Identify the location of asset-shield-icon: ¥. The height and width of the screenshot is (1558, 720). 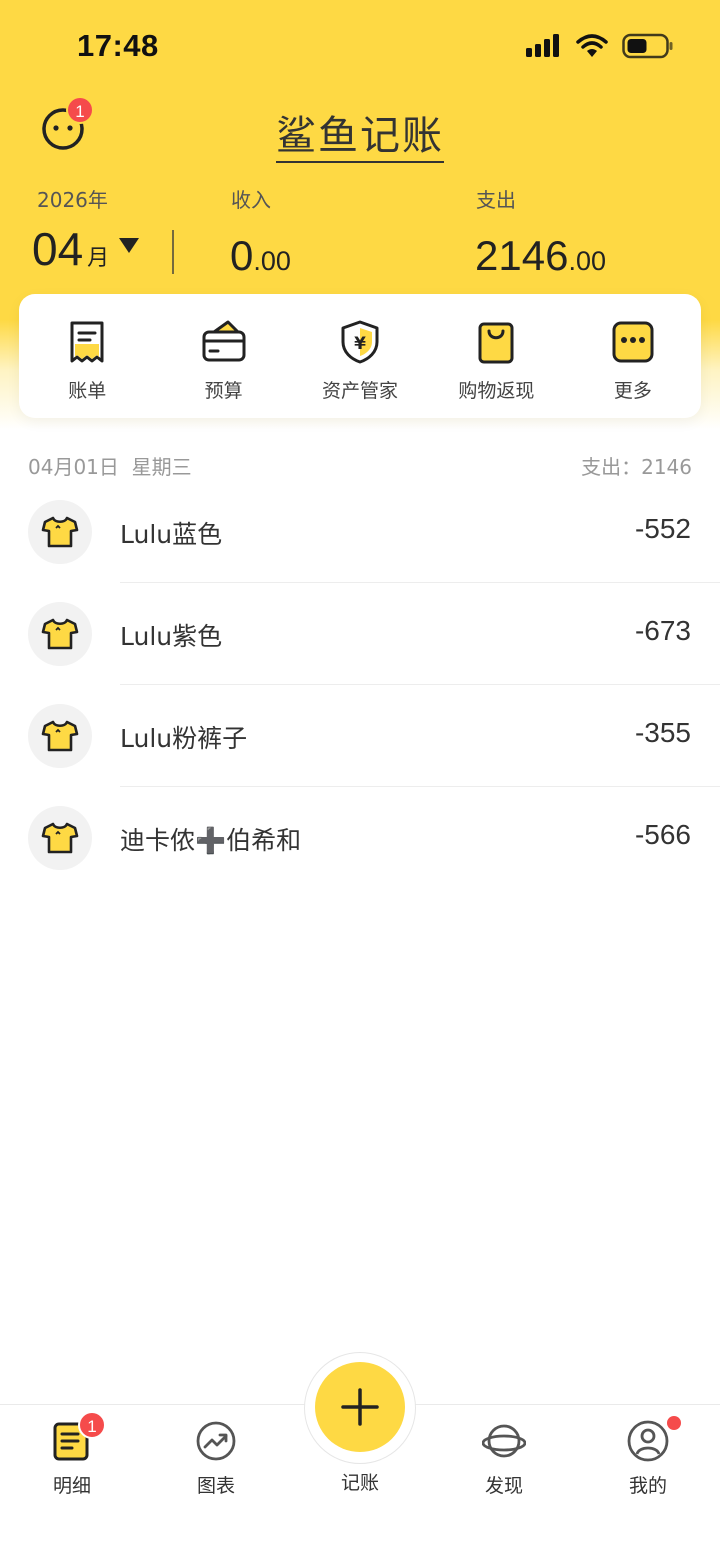
(360, 342).